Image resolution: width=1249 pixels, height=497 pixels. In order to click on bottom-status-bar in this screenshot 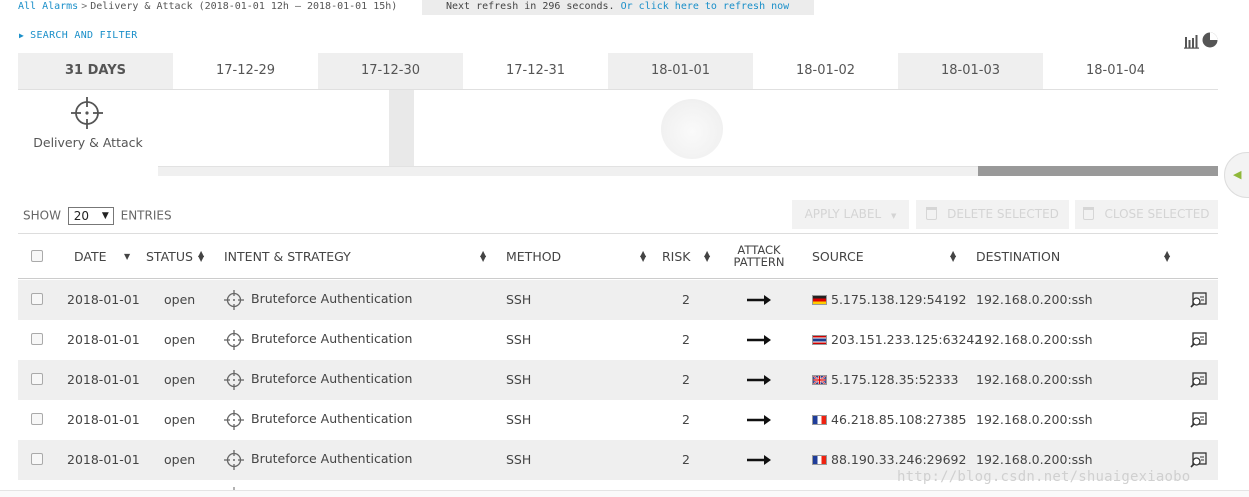, I will do `click(624, 493)`.